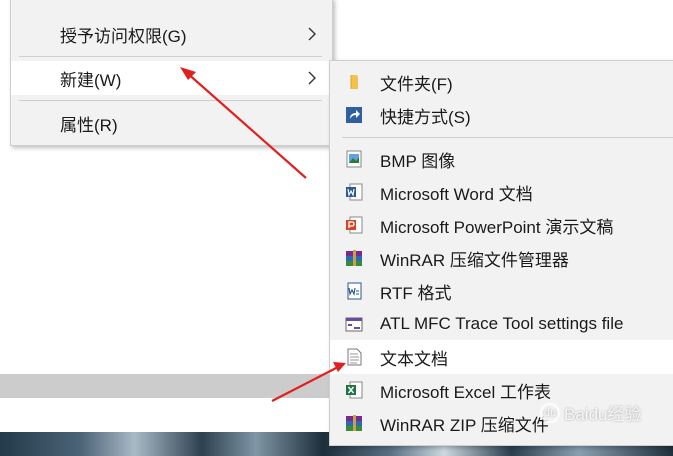  What do you see at coordinates (354, 423) in the screenshot?
I see `winrar-zip-icon` at bounding box center [354, 423].